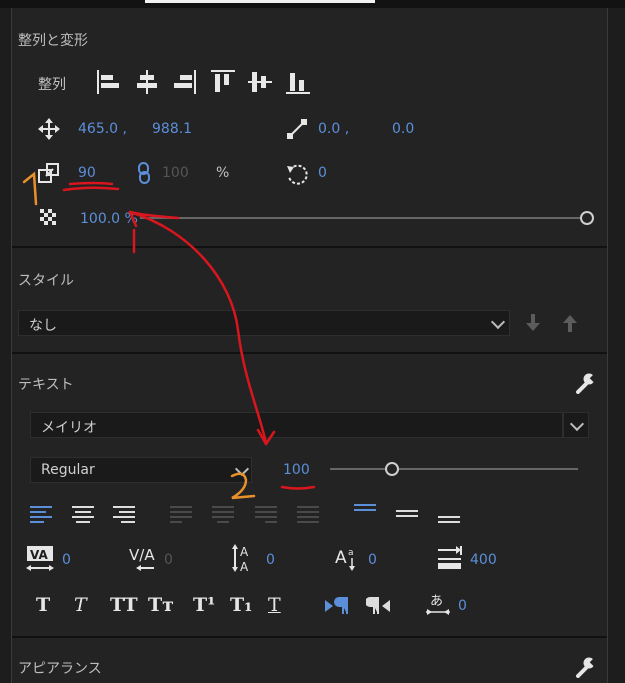  What do you see at coordinates (260, 82) in the screenshot?
I see `align-center-vertical-icon` at bounding box center [260, 82].